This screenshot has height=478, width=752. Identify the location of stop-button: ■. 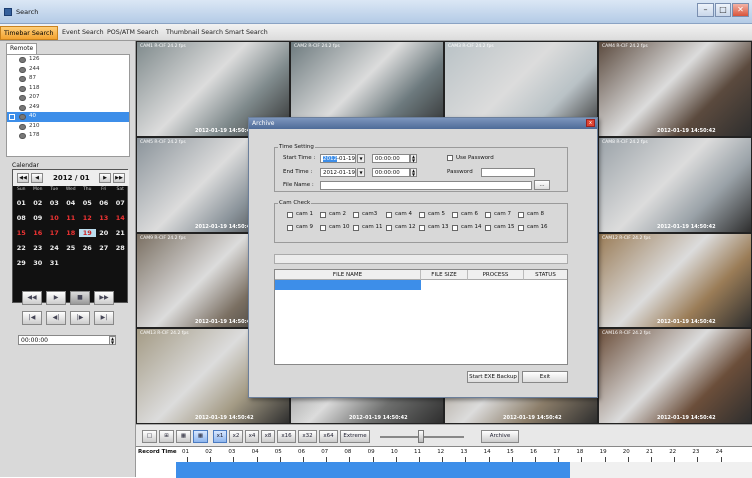
(80, 298).